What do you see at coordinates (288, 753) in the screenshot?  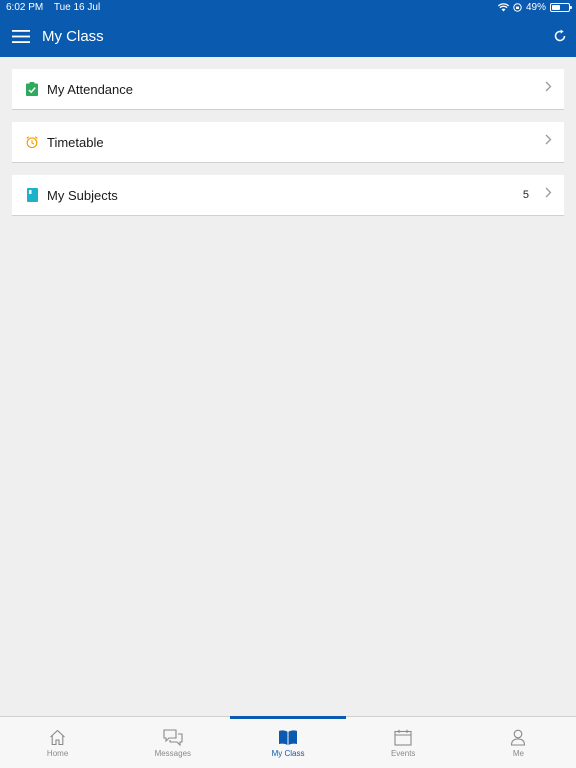 I see `tab-my-class-label: My Class` at bounding box center [288, 753].